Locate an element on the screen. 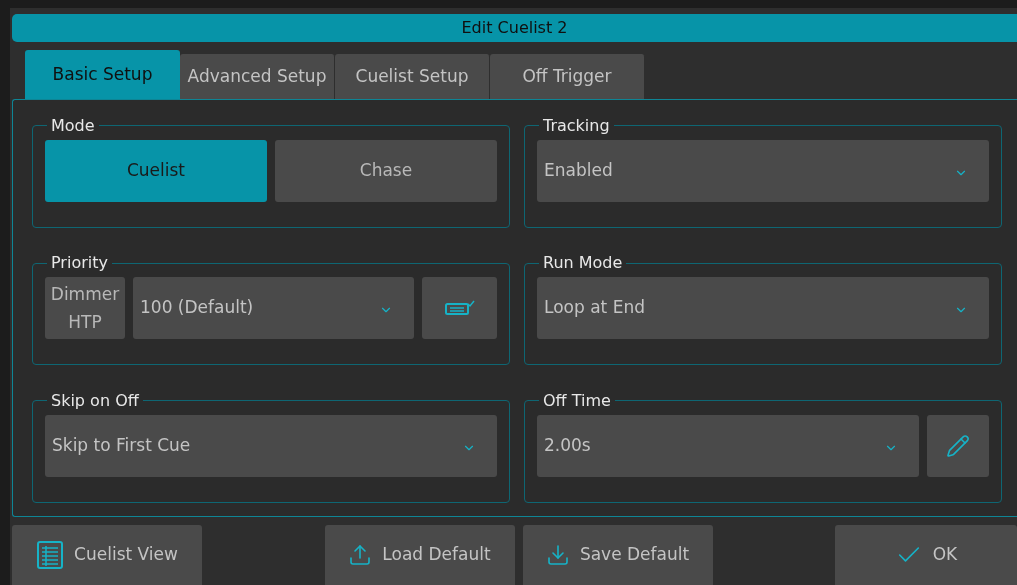 This screenshot has height=585, width=1017. footer-button: Save Default is located at coordinates (617, 555).